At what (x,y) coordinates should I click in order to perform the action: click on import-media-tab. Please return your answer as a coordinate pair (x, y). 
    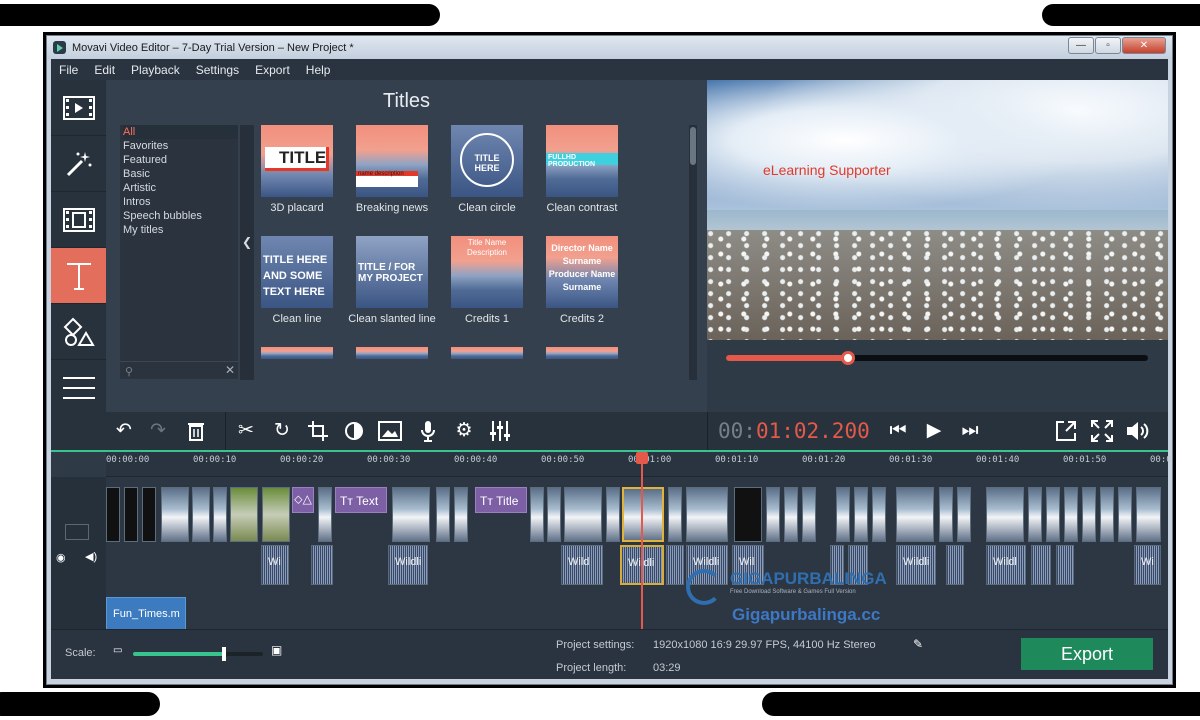
    Looking at the image, I should click on (78, 108).